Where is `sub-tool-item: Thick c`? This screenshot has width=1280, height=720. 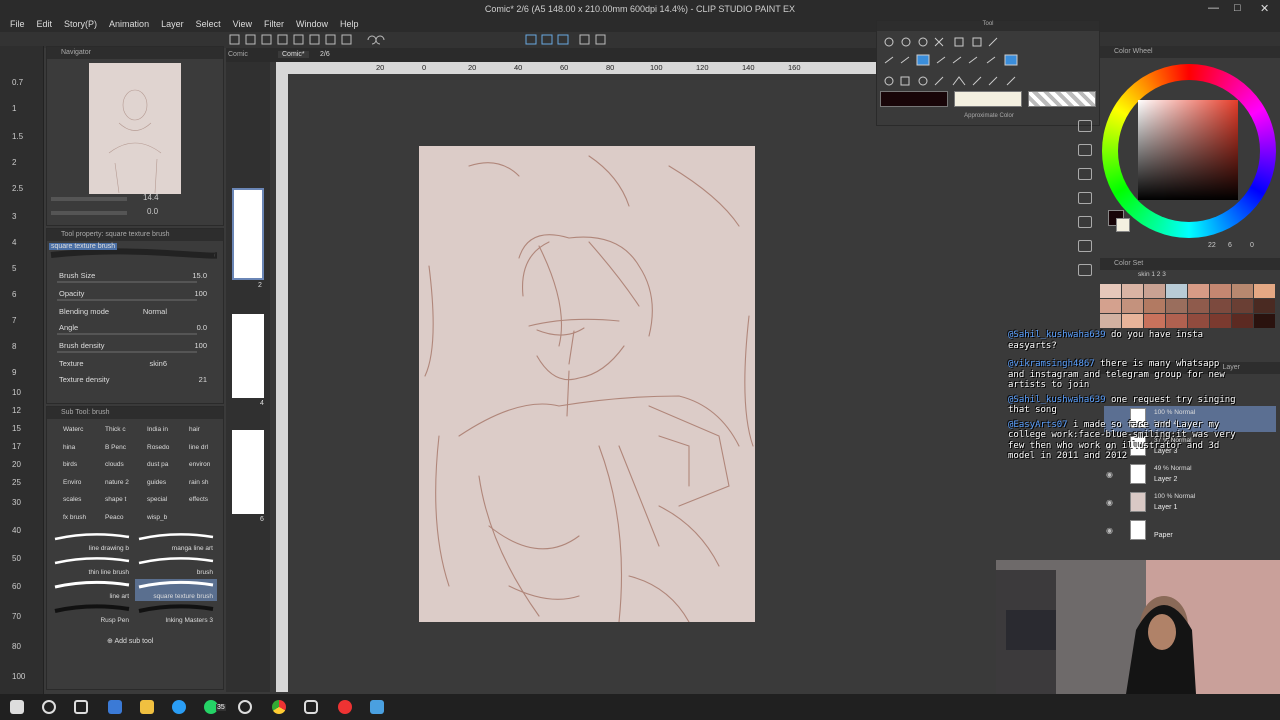 sub-tool-item: Thick c is located at coordinates (115, 430).